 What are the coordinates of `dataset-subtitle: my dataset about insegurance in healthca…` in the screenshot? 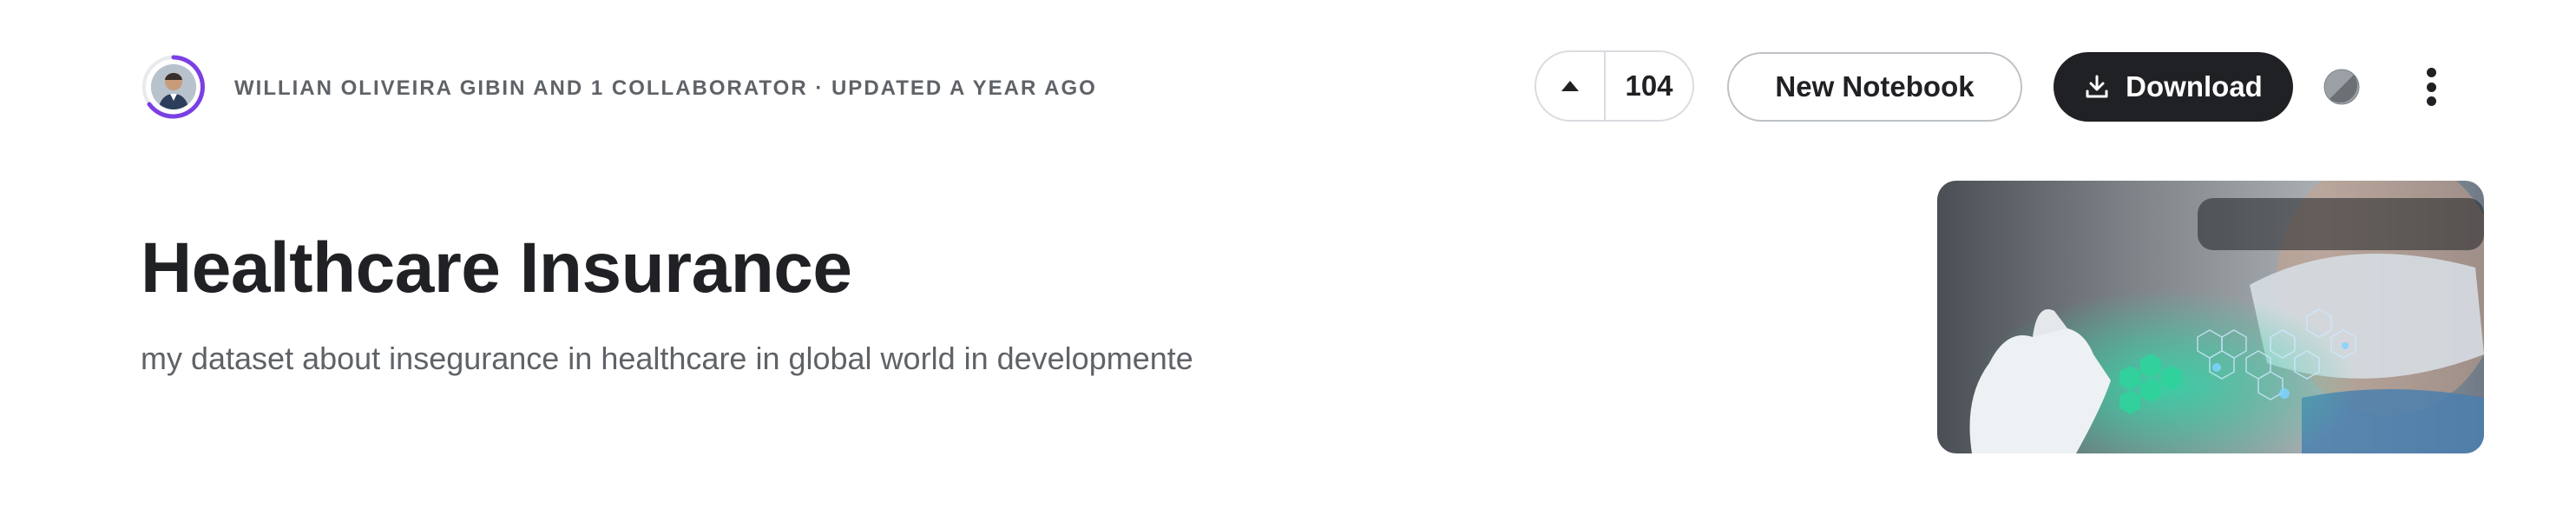 It's located at (667, 359).